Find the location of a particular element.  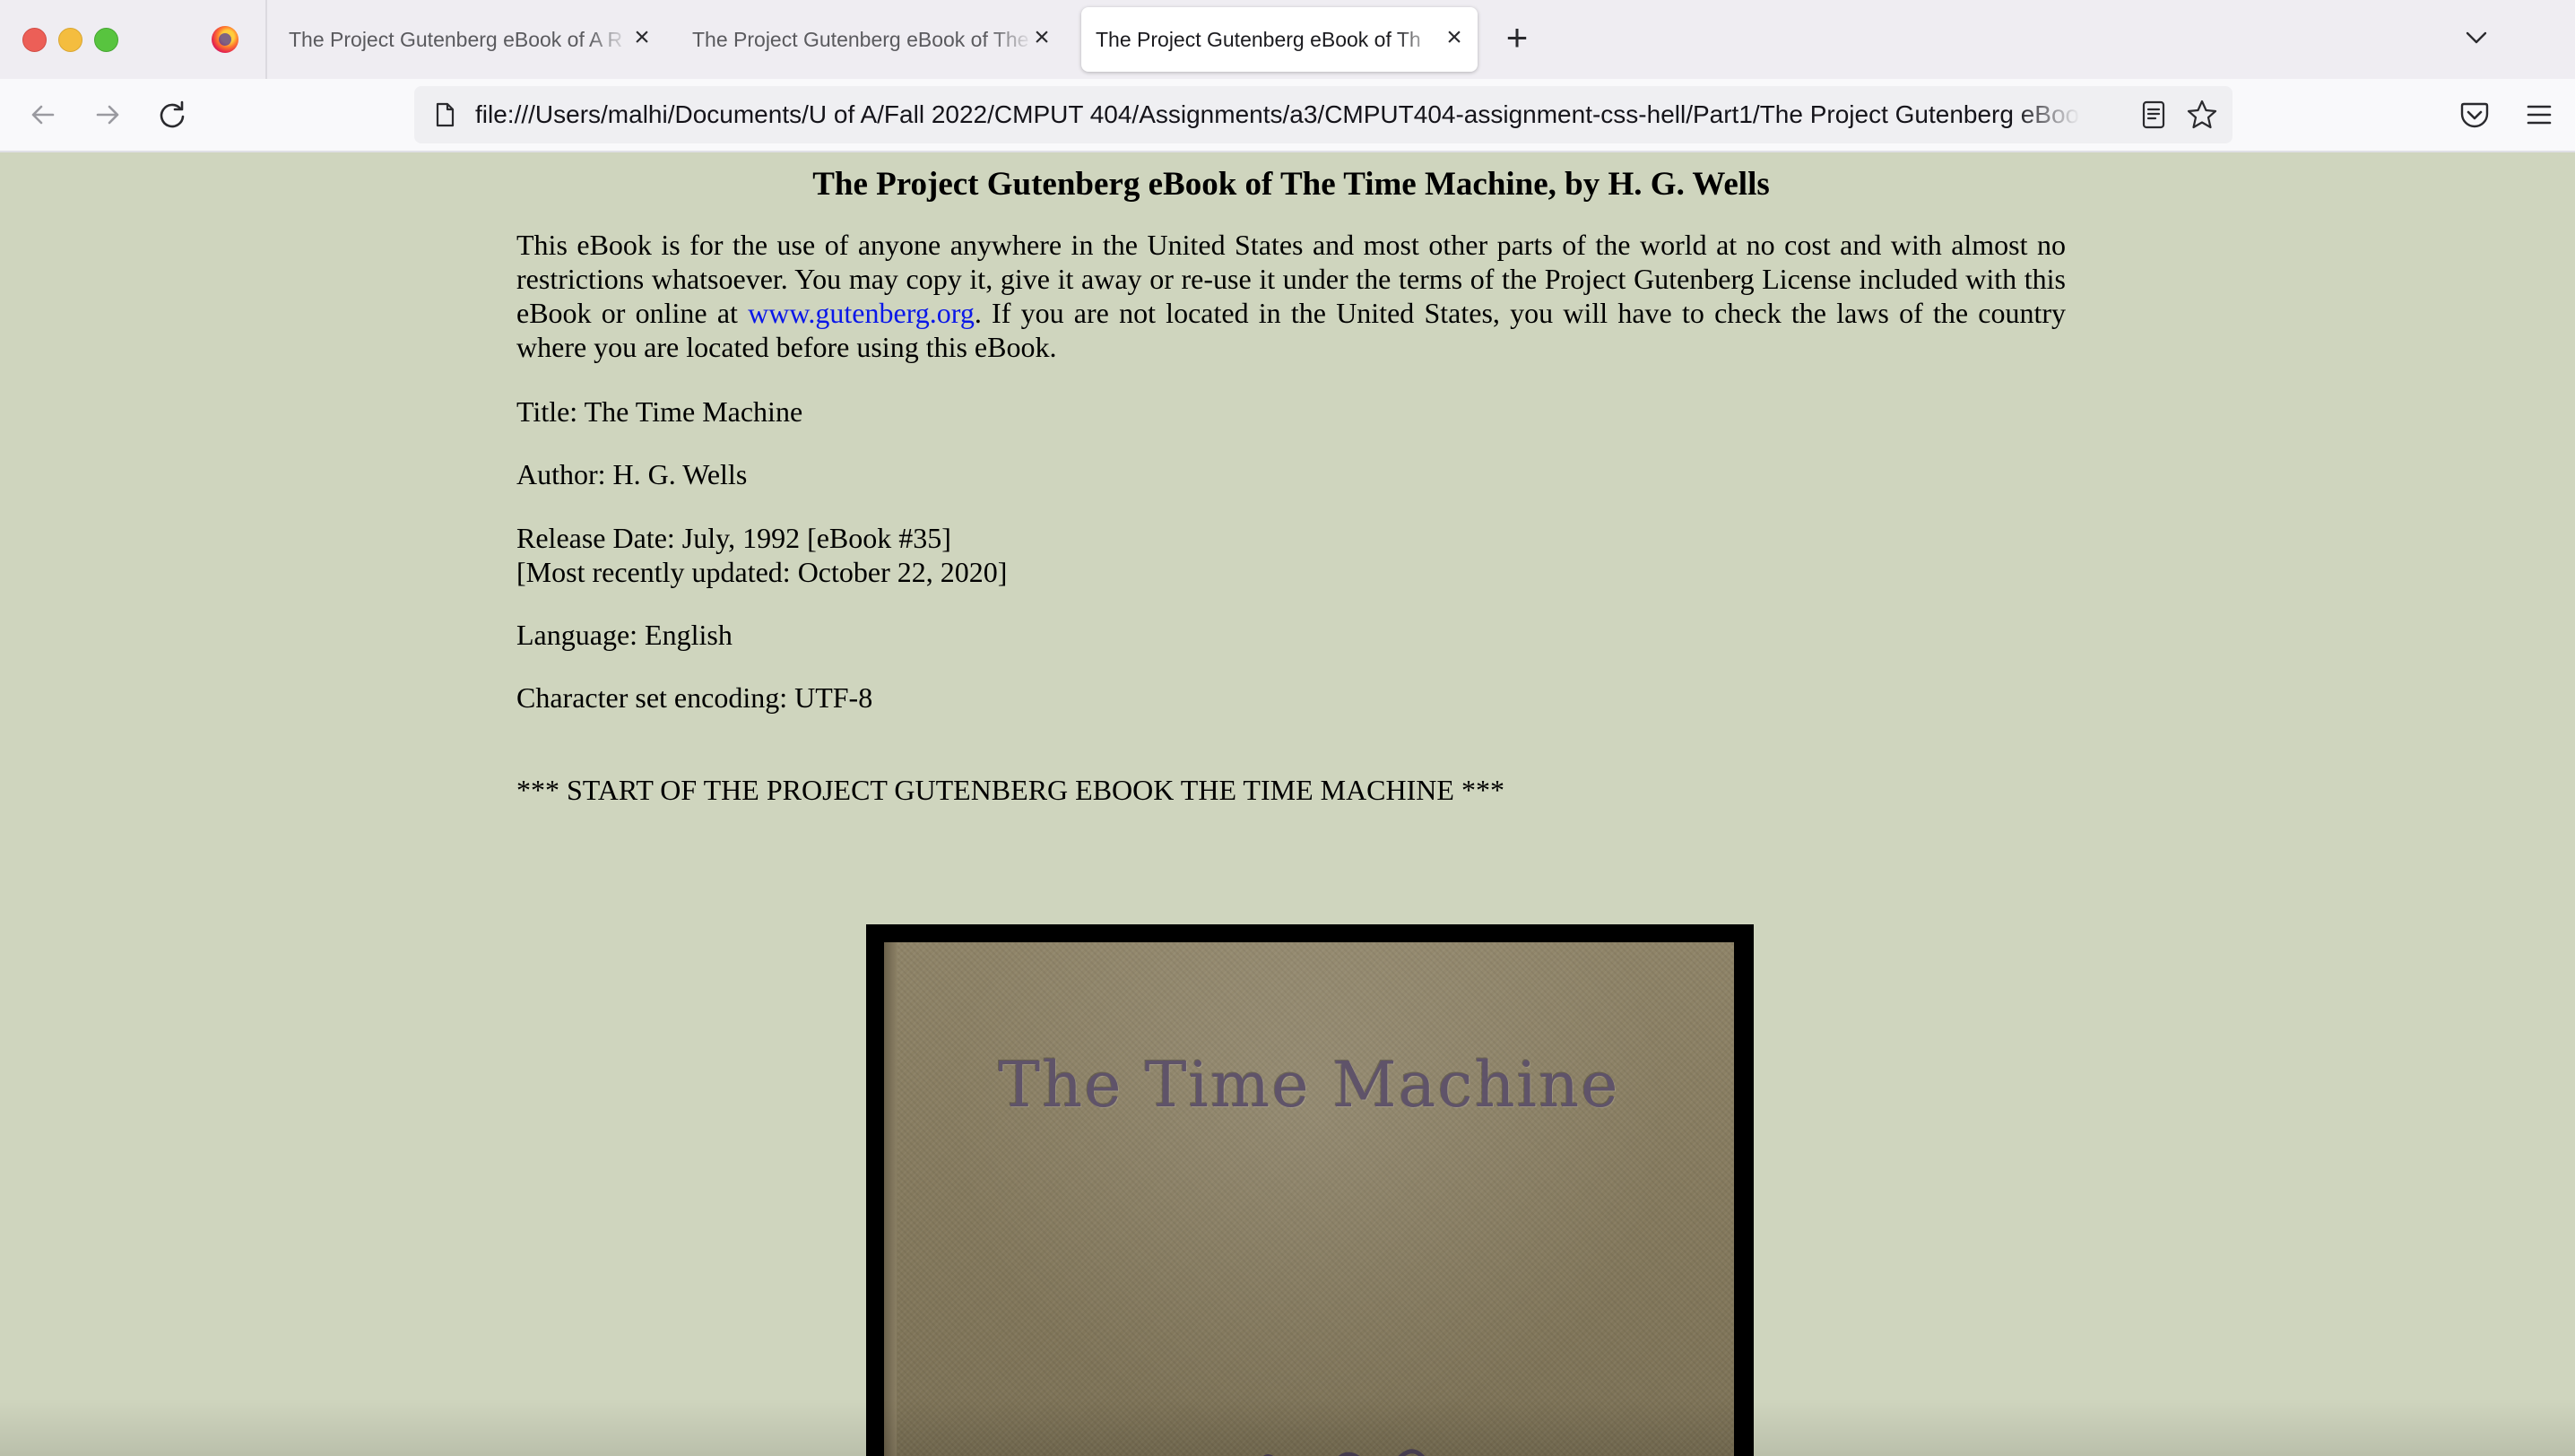

tab-title: The Project Gutenberg eBook of The is located at coordinates (860, 39).